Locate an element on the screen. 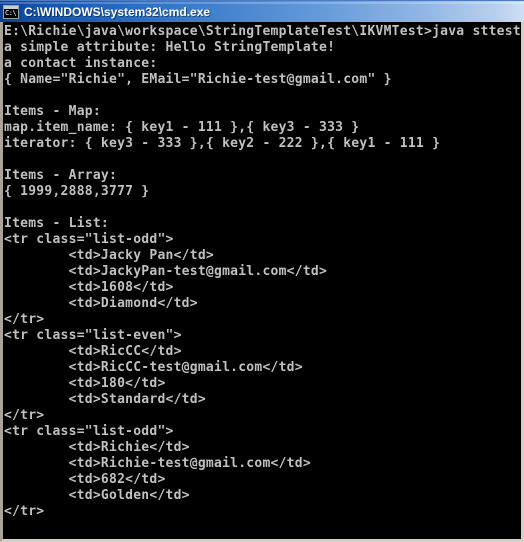 This screenshot has height=542, width=524. console-line: <td>1608</td> is located at coordinates (89, 287).